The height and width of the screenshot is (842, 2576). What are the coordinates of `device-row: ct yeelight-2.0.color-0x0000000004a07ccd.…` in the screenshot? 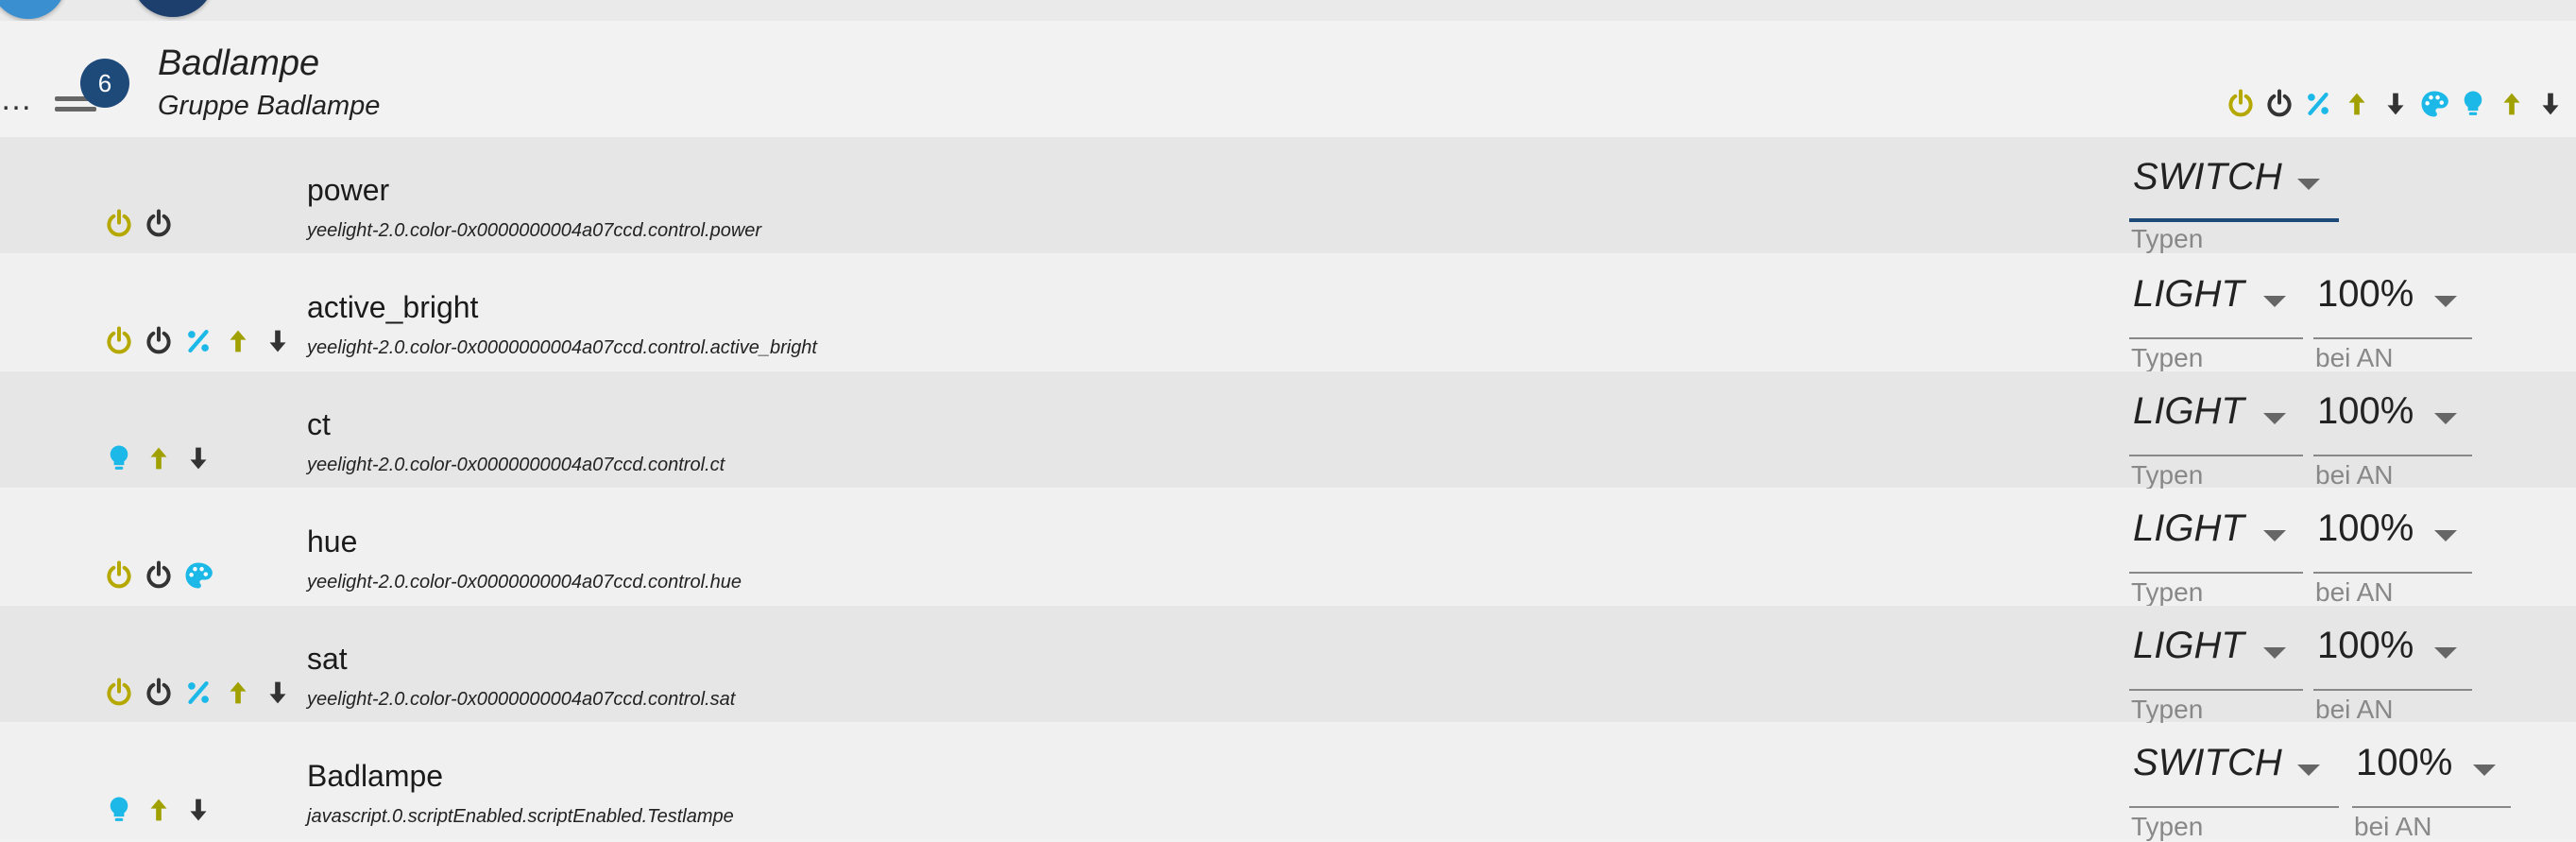 It's located at (1288, 431).